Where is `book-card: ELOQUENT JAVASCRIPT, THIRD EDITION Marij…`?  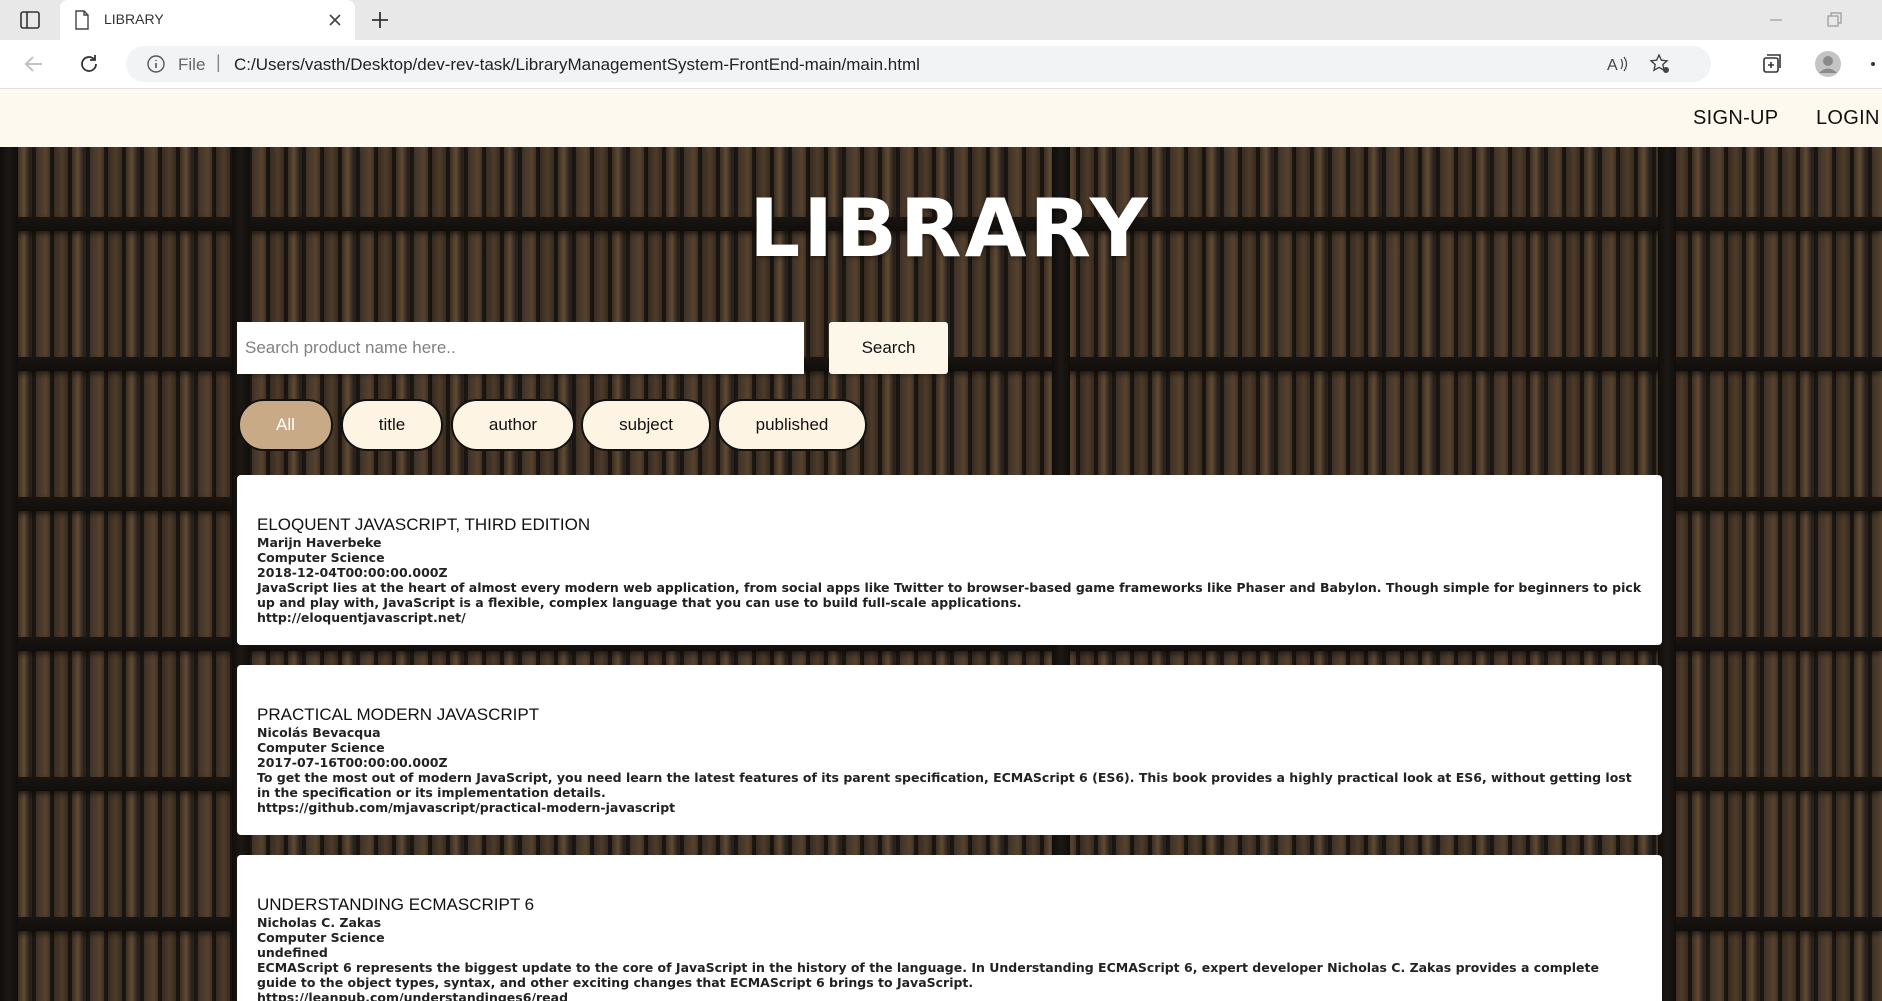
book-card: ELOQUENT JAVASCRIPT, THIRD EDITION Marij… is located at coordinates (949, 560).